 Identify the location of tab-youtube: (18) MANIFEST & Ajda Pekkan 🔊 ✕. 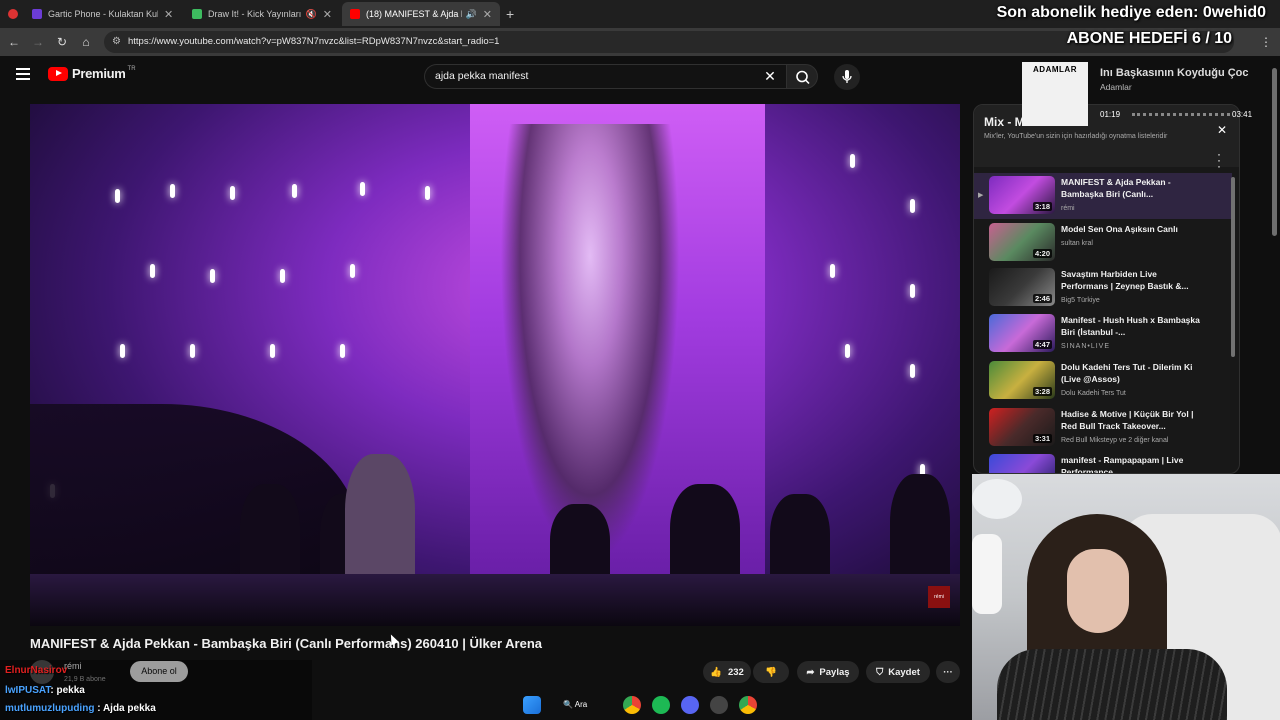
(421, 14).